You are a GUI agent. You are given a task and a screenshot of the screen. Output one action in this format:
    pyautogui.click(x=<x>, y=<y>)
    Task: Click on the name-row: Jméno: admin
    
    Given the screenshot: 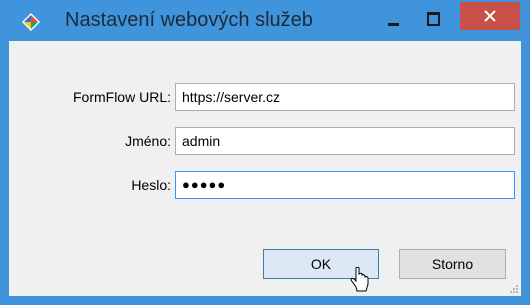 What is the action you would take?
    pyautogui.click(x=265, y=142)
    